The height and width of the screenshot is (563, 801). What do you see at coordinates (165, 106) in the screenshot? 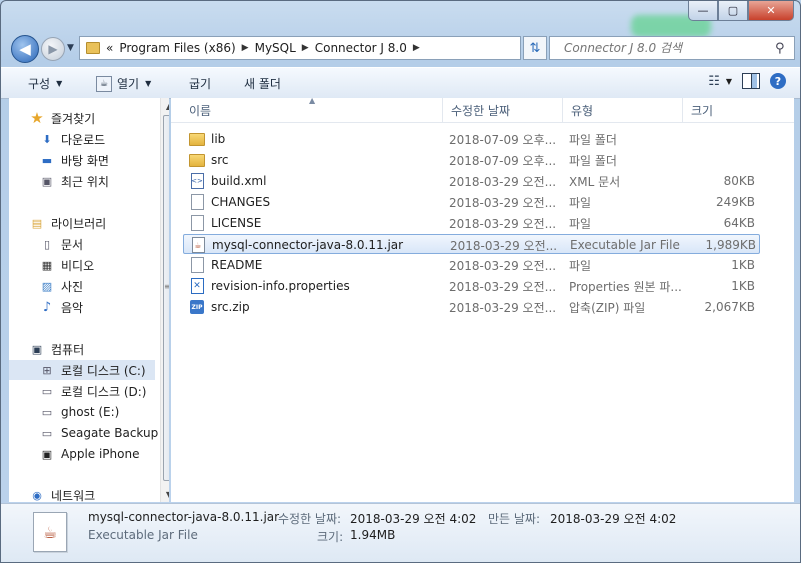
I see `scroll-up-icon: ▲` at bounding box center [165, 106].